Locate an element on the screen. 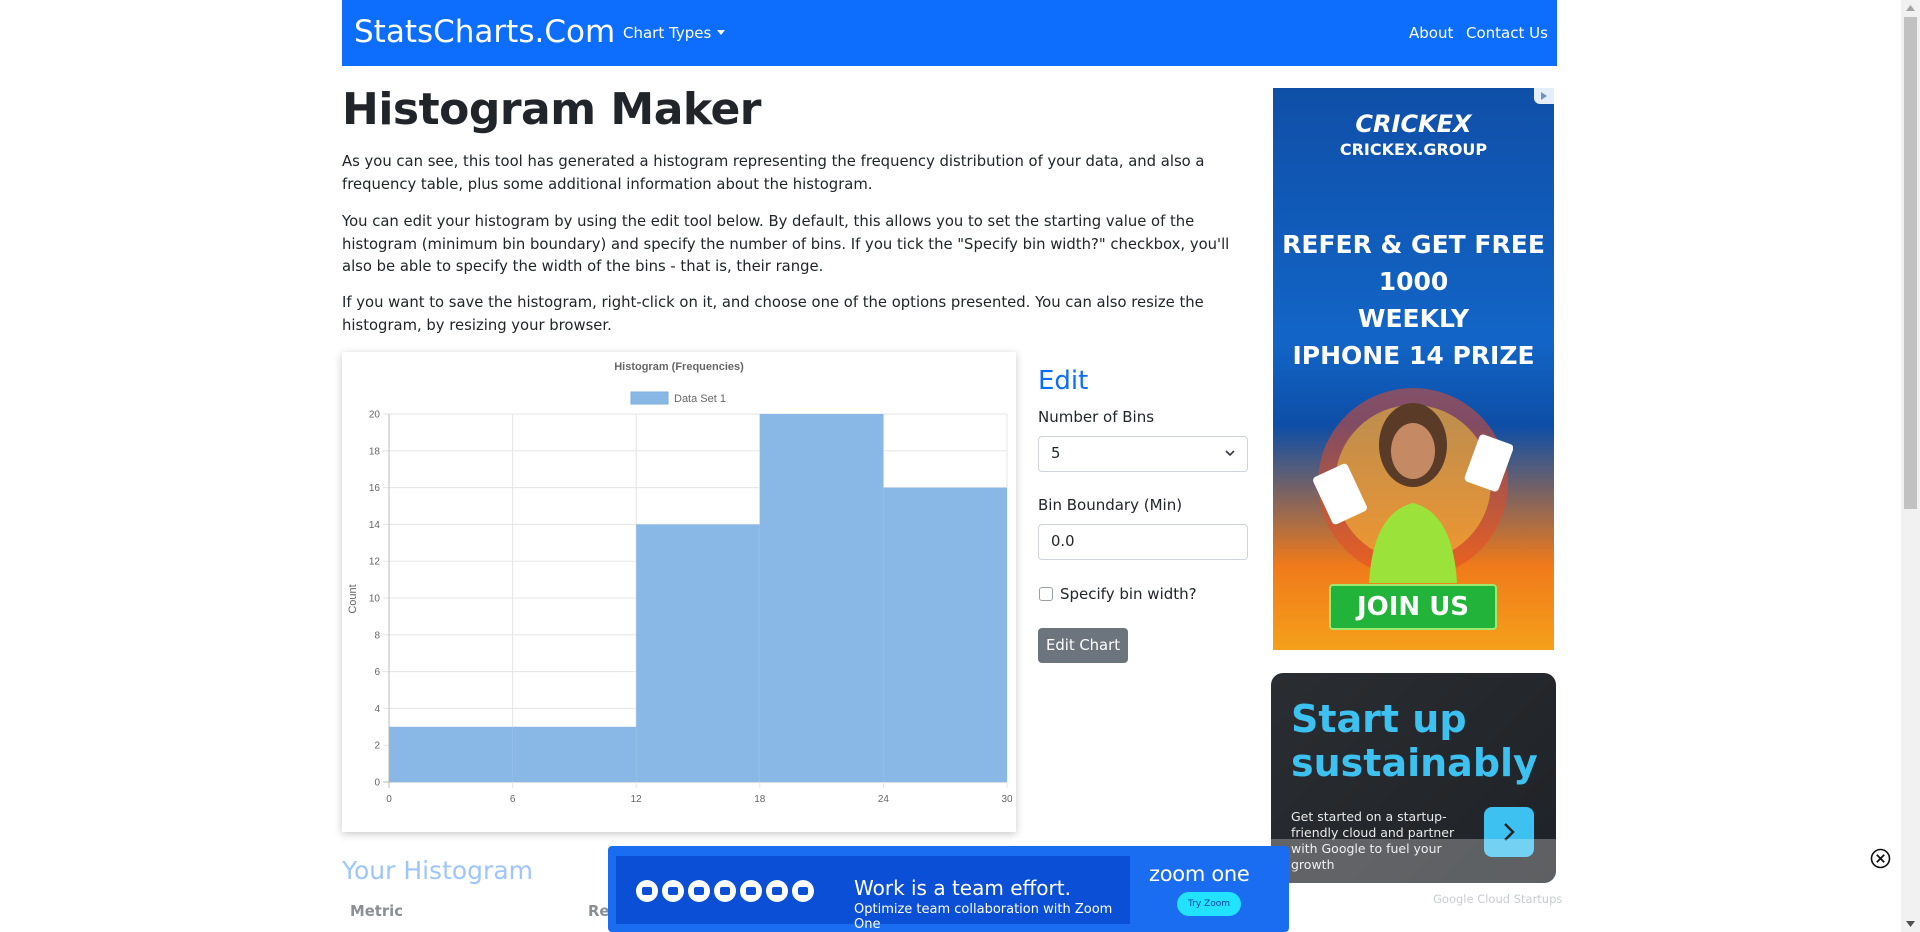 This screenshot has width=1920, height=932. your-histogram-heading: Your Histogram is located at coordinates (438, 870).